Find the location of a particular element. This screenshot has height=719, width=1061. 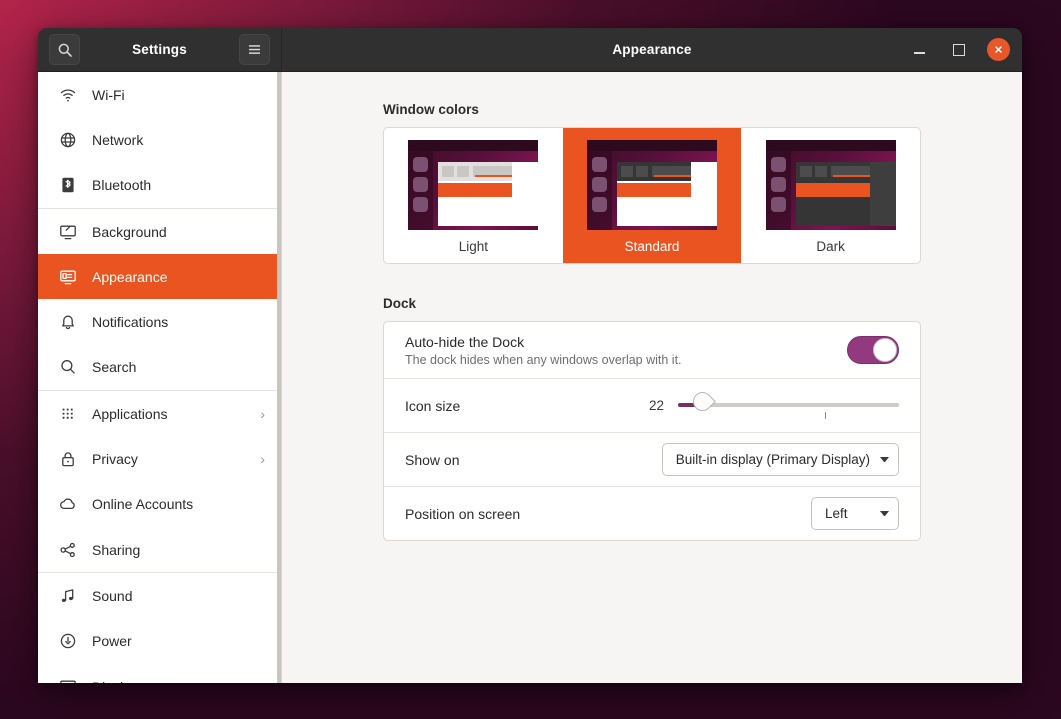

sidebar-item-label: Search is located at coordinates (114, 367).